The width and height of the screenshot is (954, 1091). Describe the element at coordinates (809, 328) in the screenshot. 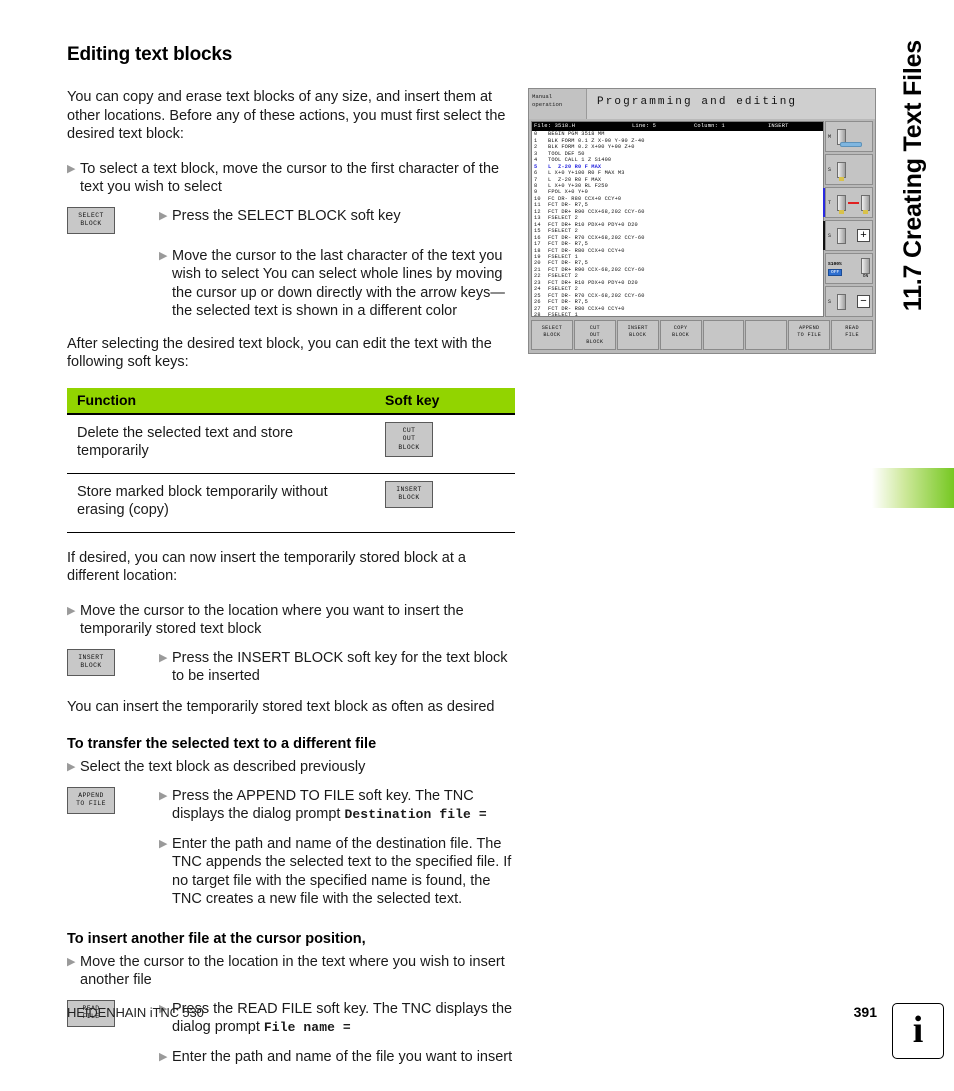

I see `tnc-softkey-line1: APPEND` at that location.